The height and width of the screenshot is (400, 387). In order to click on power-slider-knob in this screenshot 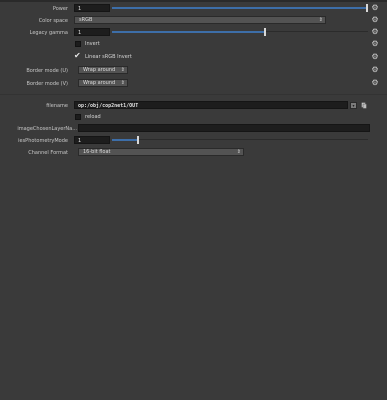, I will do `click(367, 8)`.